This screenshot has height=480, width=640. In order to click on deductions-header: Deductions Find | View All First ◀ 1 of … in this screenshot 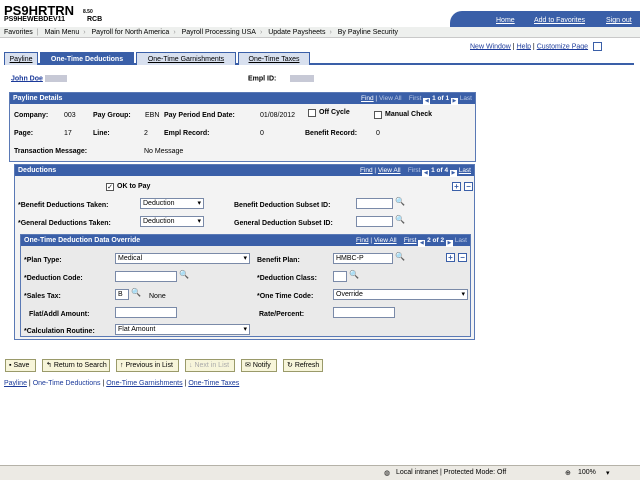, I will do `click(244, 171)`.